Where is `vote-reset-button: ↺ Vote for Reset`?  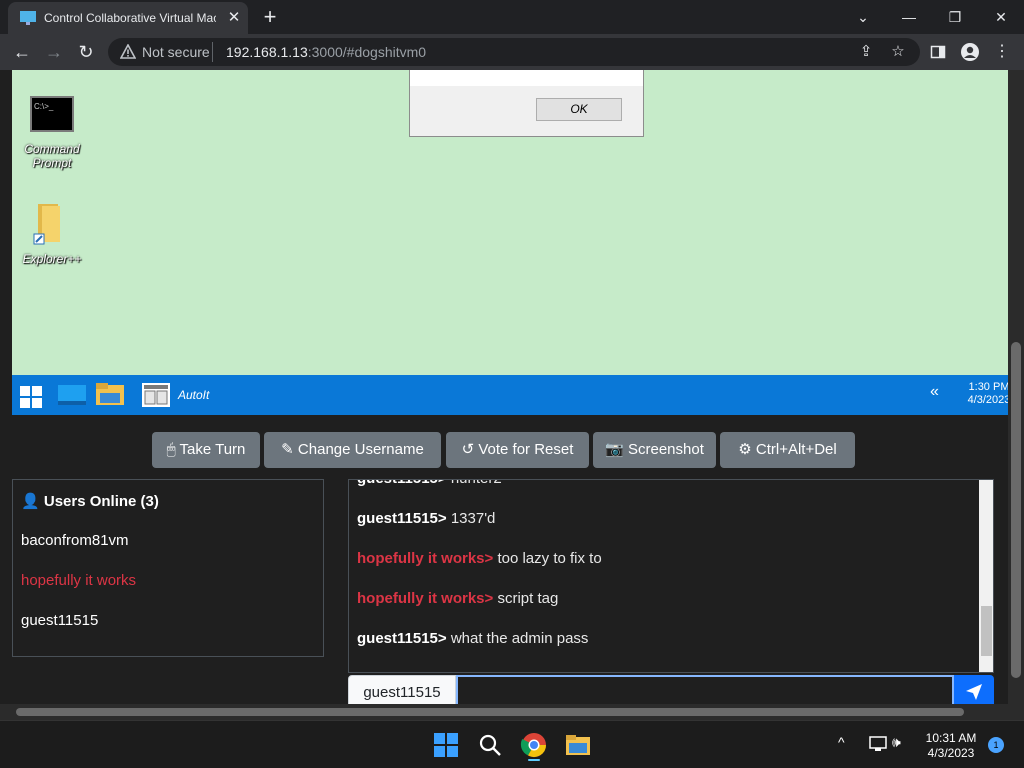 vote-reset-button: ↺ Vote for Reset is located at coordinates (517, 450).